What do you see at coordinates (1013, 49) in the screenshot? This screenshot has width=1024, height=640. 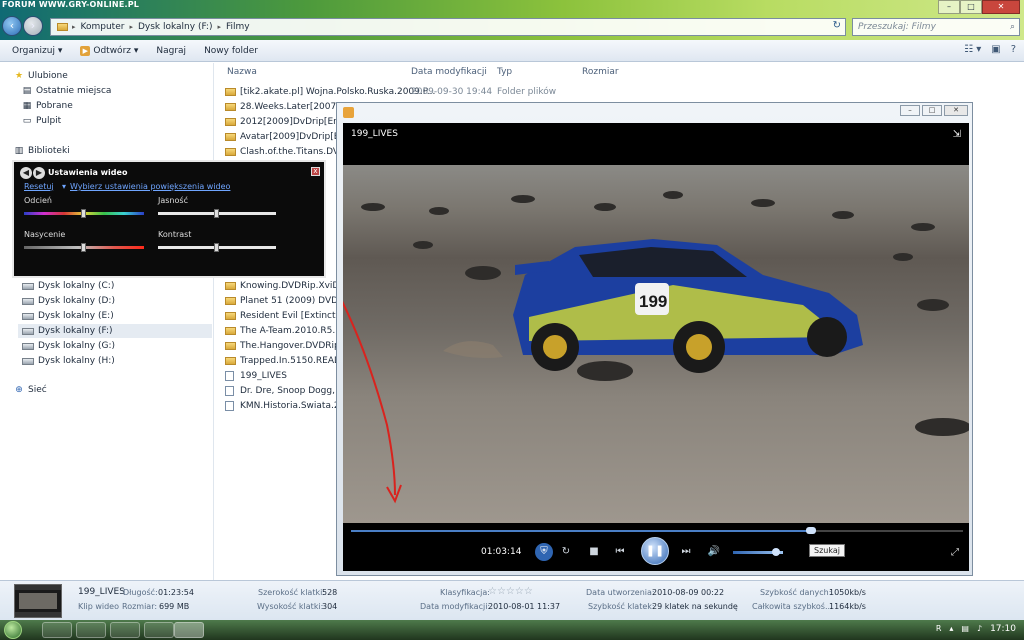 I see `help-icon: ?` at bounding box center [1013, 49].